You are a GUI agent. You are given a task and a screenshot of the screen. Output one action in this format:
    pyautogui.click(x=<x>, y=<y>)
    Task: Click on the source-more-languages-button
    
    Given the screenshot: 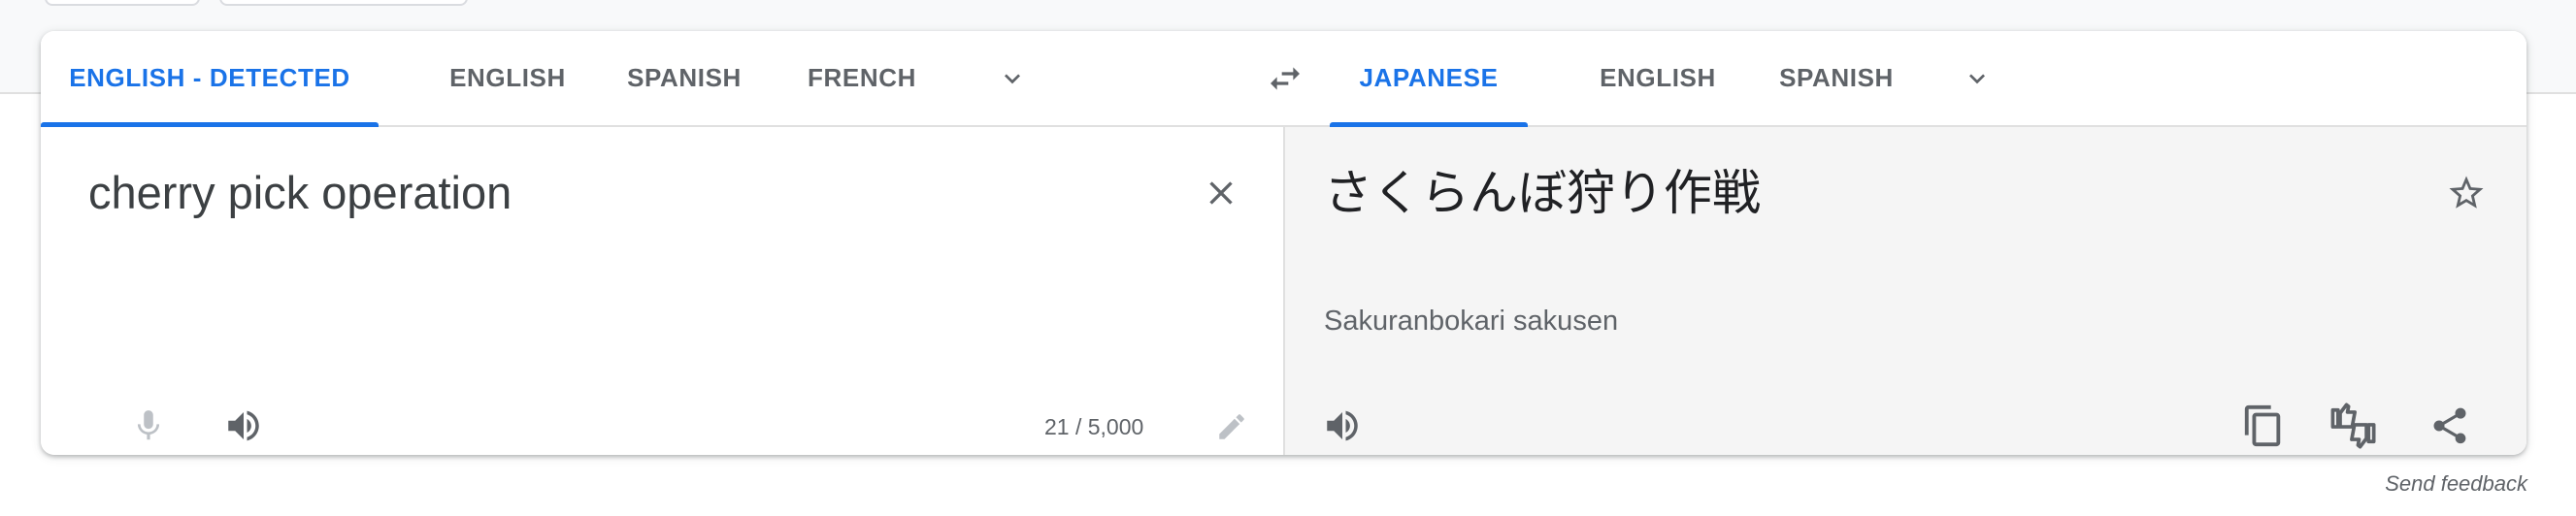 What is the action you would take?
    pyautogui.click(x=1012, y=78)
    